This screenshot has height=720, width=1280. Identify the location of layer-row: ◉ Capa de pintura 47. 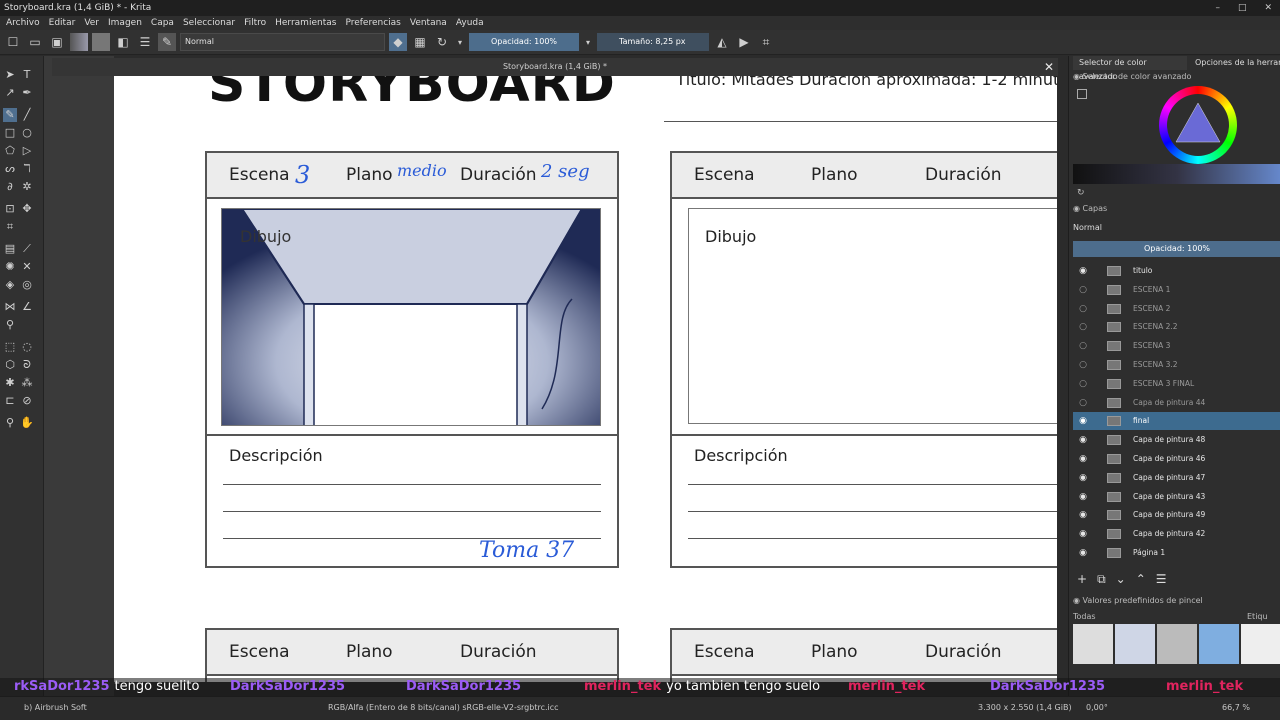
(1176, 478).